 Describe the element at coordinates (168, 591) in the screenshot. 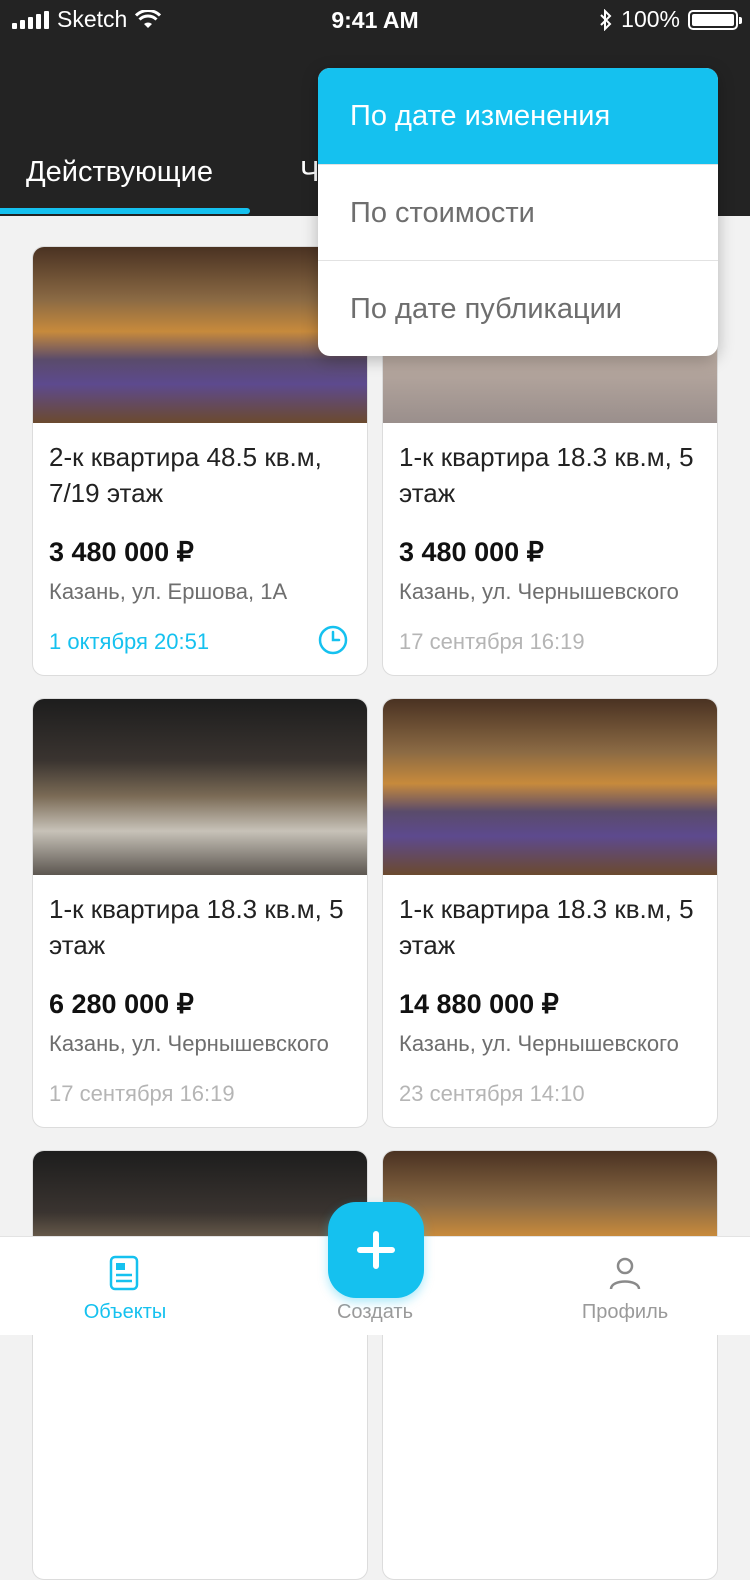

I see `listing-address: Казань, ул. Ершова, 1А` at that location.